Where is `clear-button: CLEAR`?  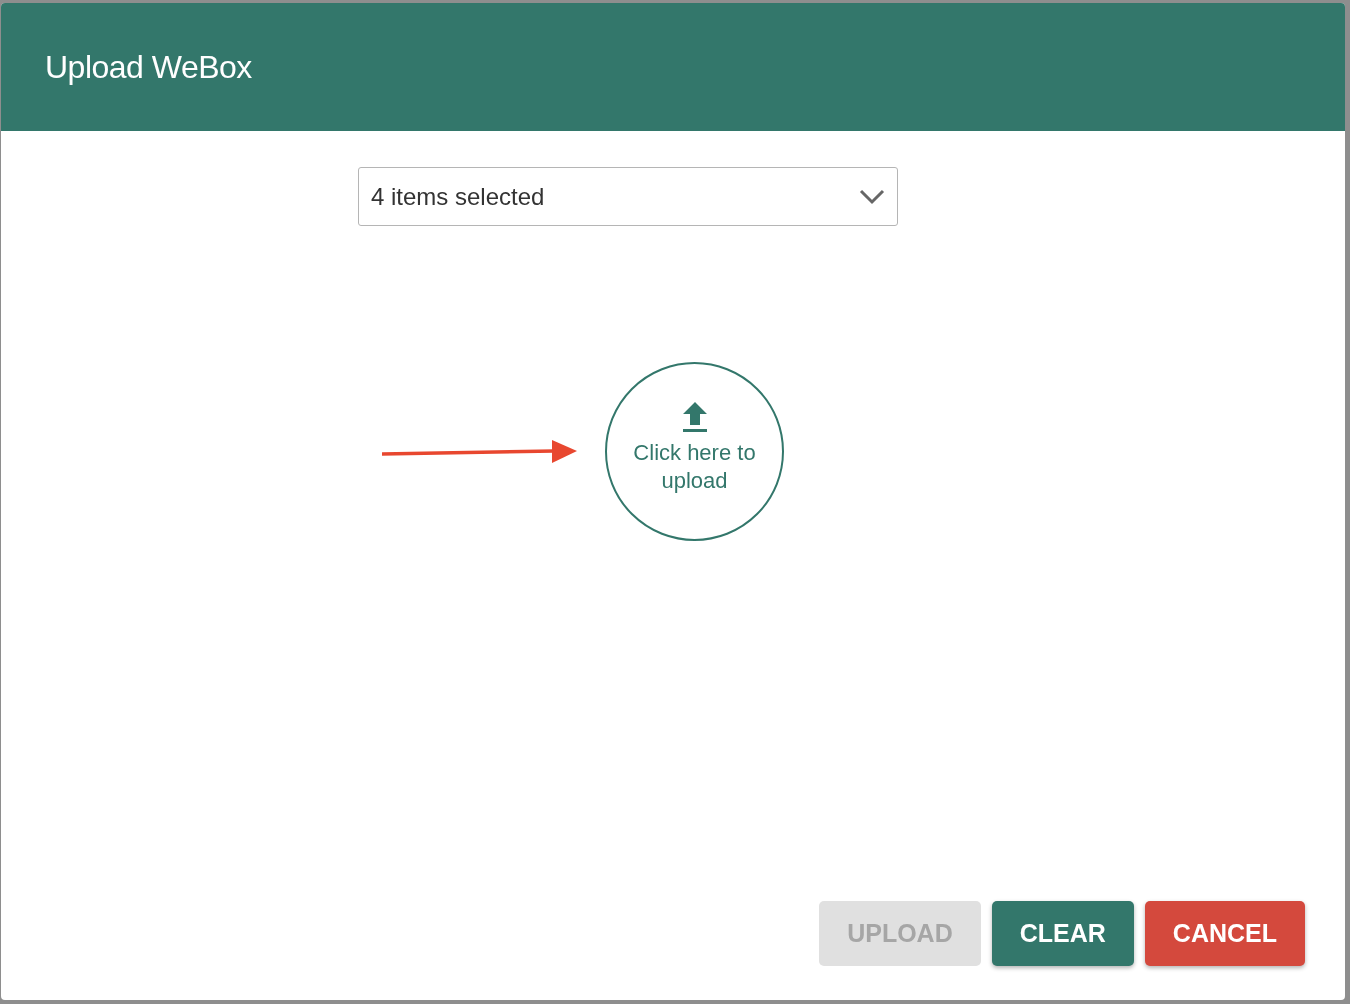 clear-button: CLEAR is located at coordinates (1062, 933).